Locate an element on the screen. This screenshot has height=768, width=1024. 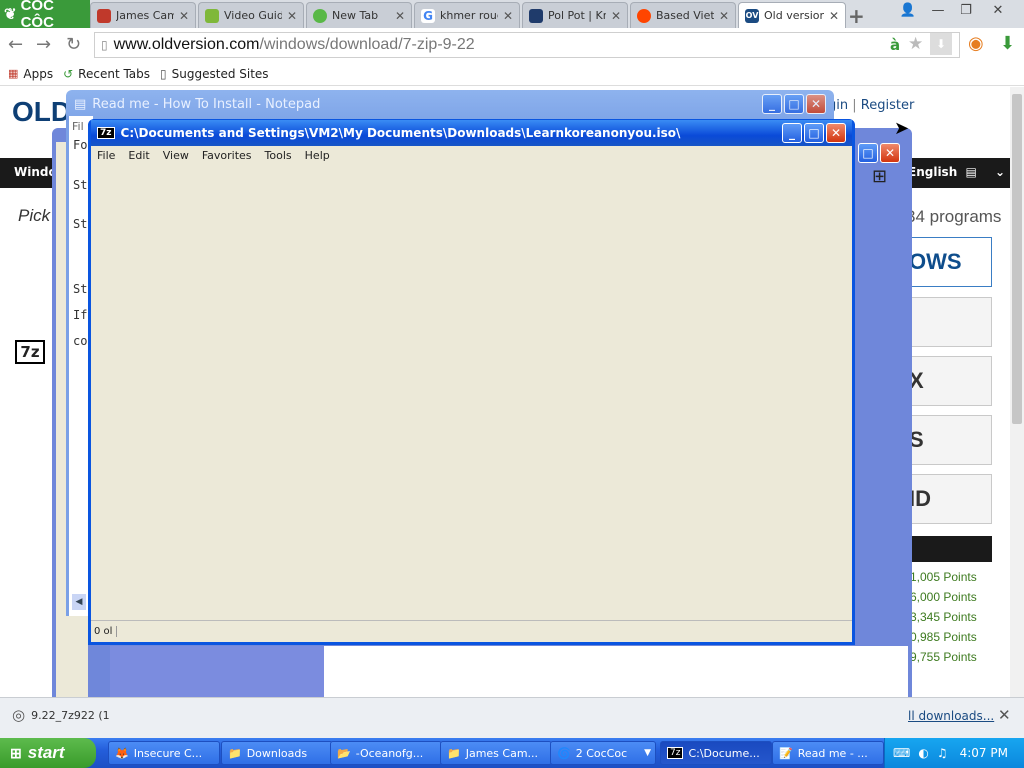
history-icon: ↺ is located at coordinates (68, 73).